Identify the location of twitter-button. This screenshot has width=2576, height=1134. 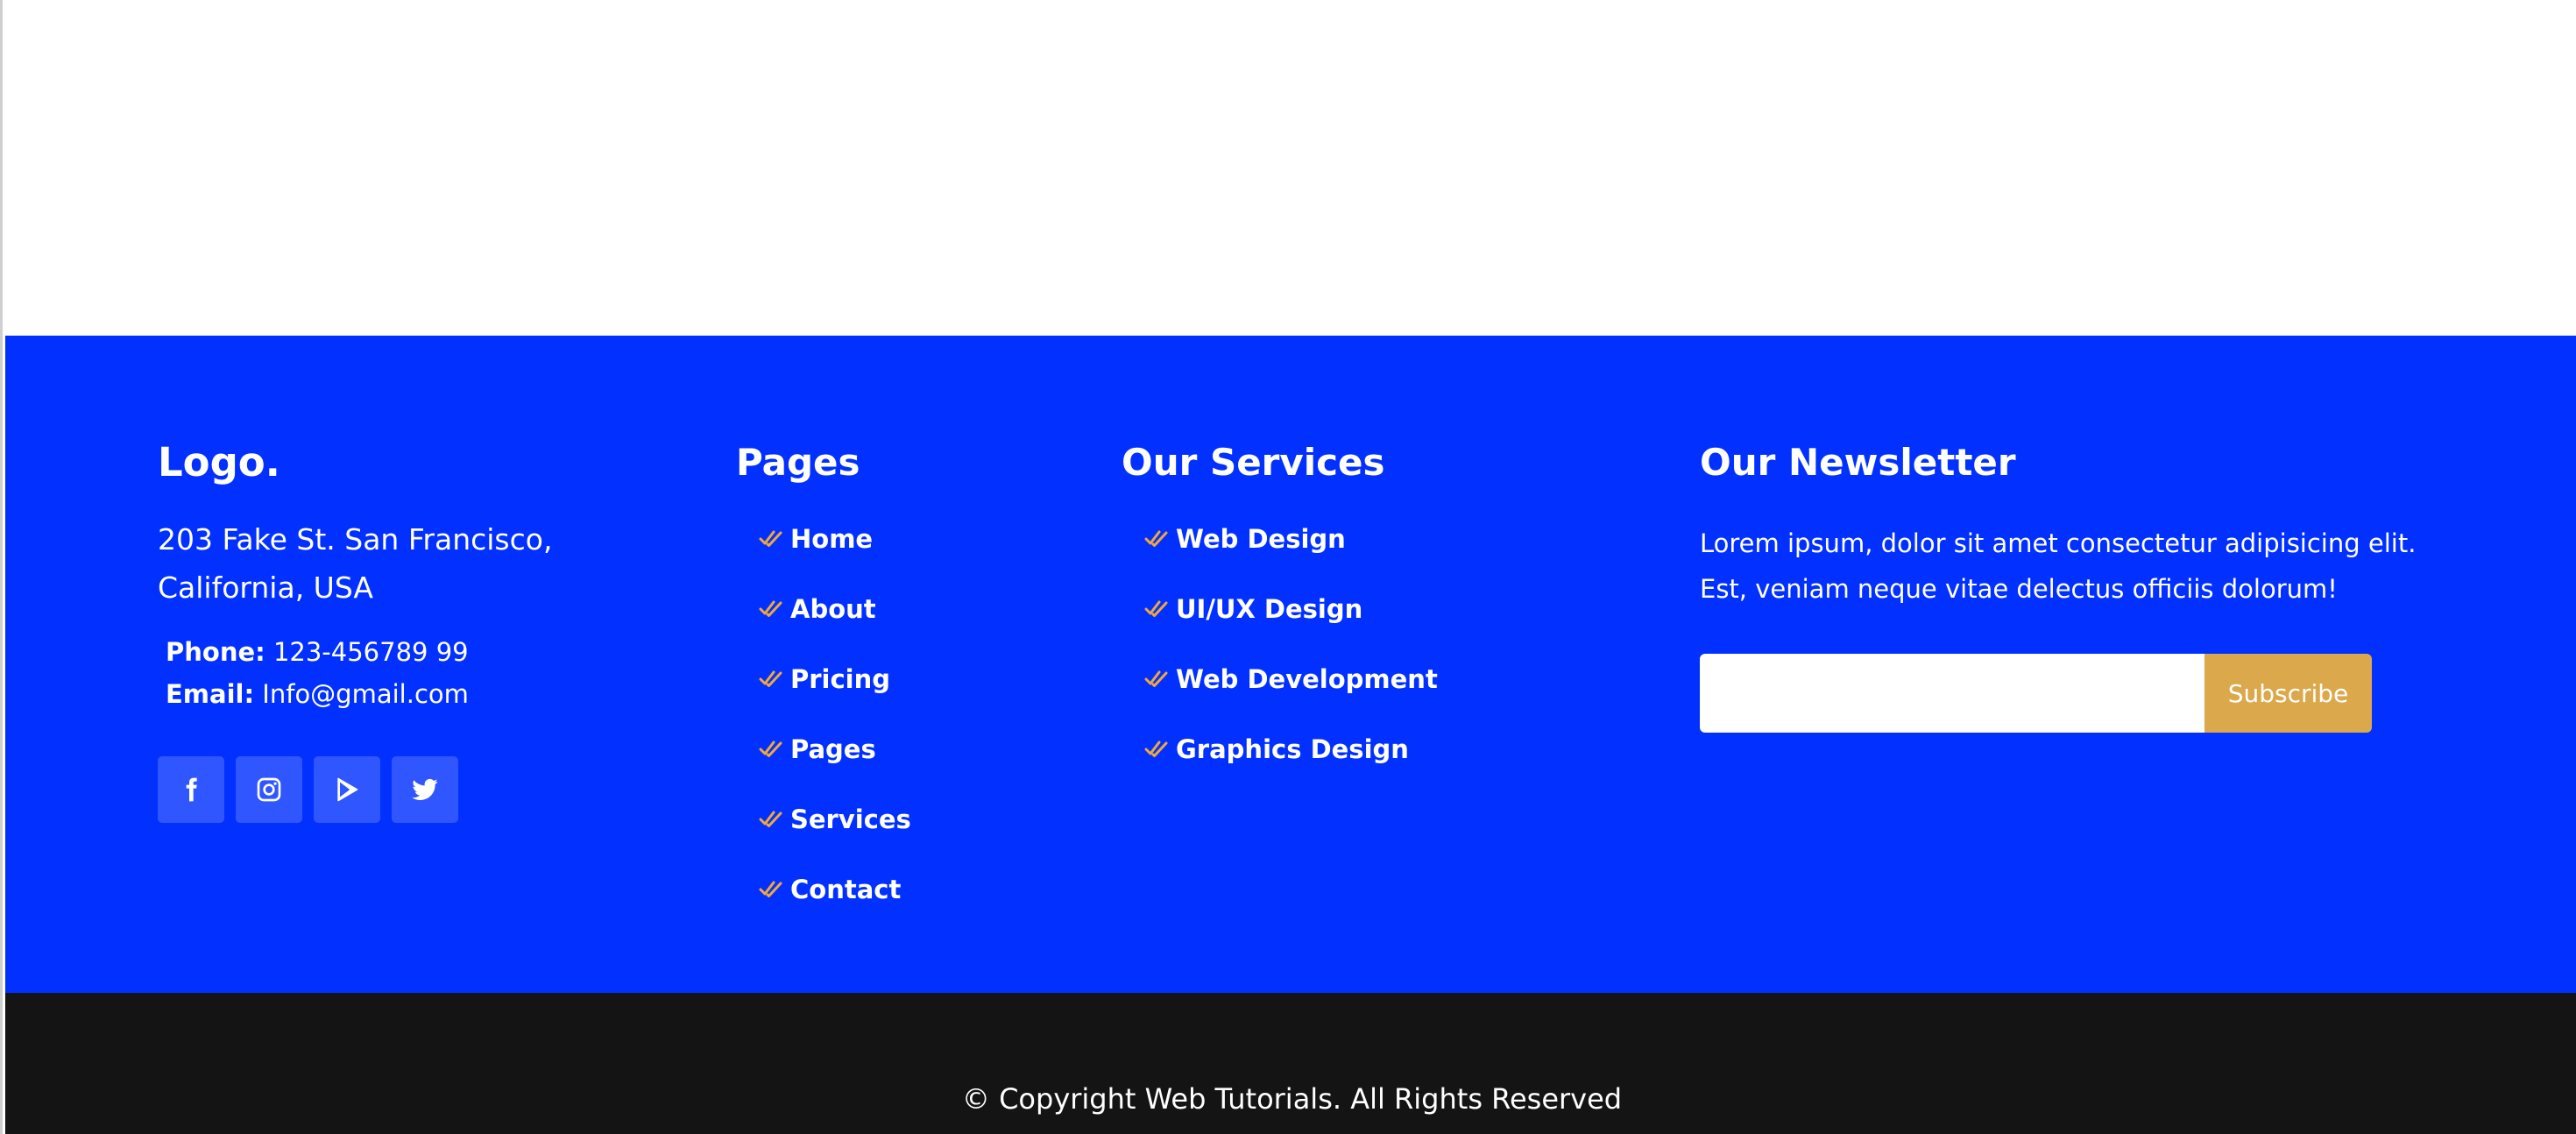
(425, 789).